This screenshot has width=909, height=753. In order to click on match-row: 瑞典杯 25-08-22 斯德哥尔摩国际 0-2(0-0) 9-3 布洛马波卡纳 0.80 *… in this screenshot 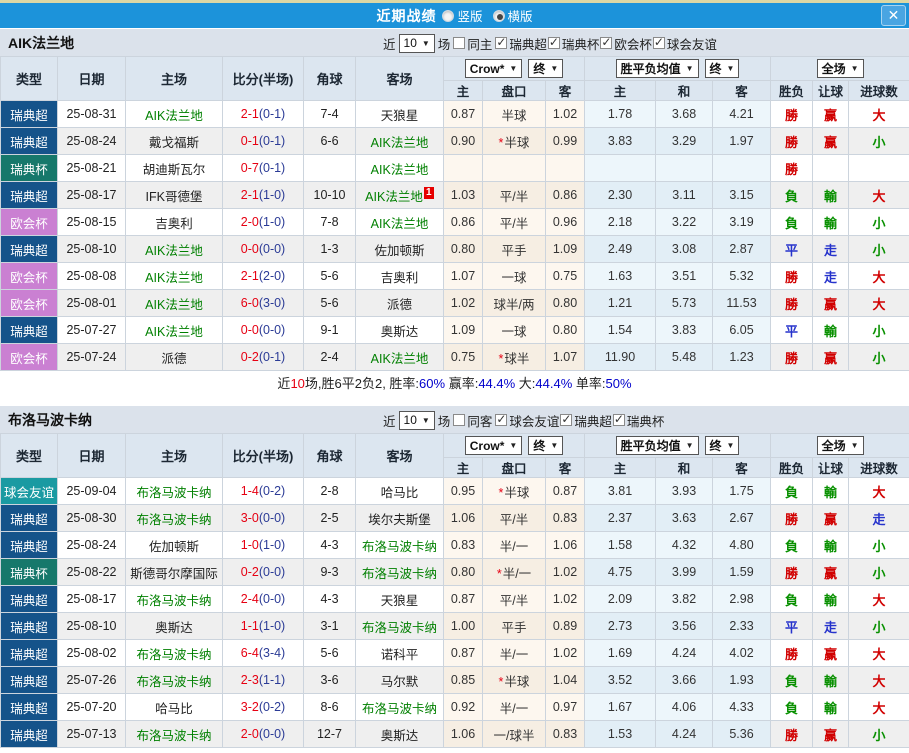, I will do `click(454, 572)`.